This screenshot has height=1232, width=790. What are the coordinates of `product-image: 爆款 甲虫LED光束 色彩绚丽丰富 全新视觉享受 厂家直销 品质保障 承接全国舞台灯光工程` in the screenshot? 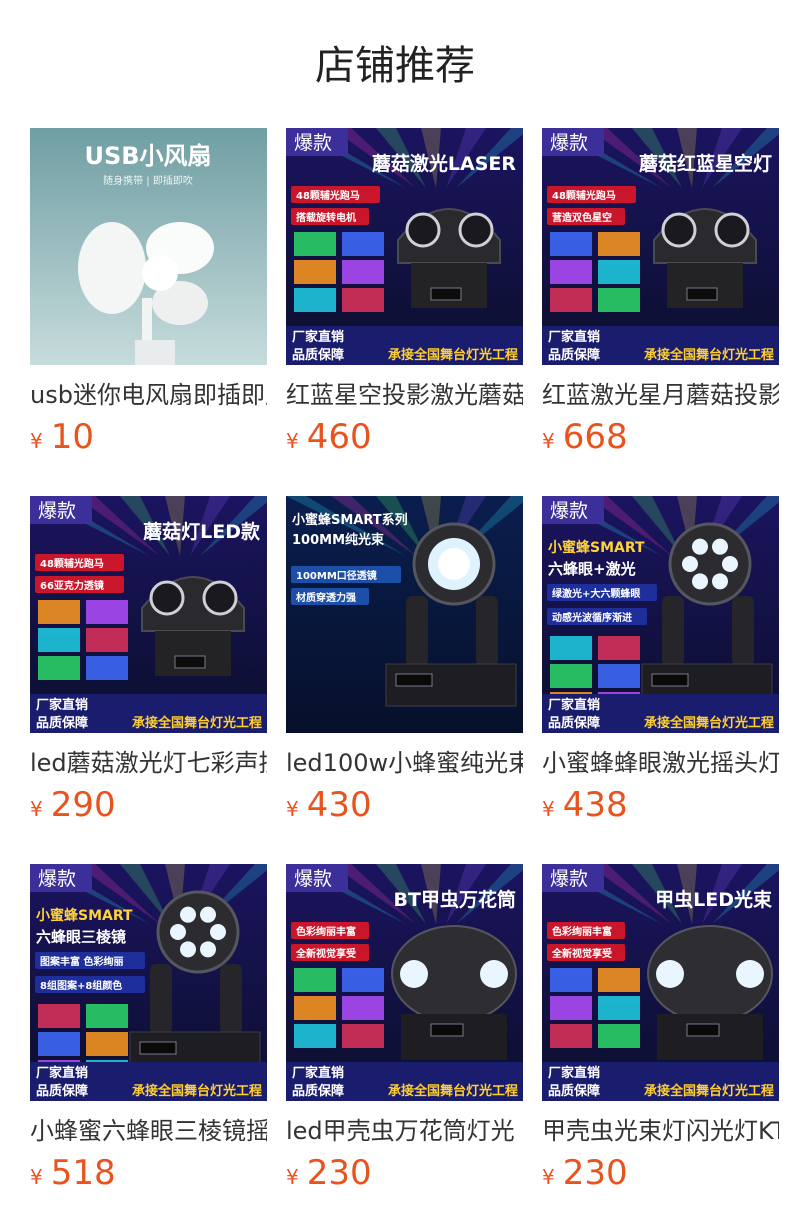 It's located at (660, 982).